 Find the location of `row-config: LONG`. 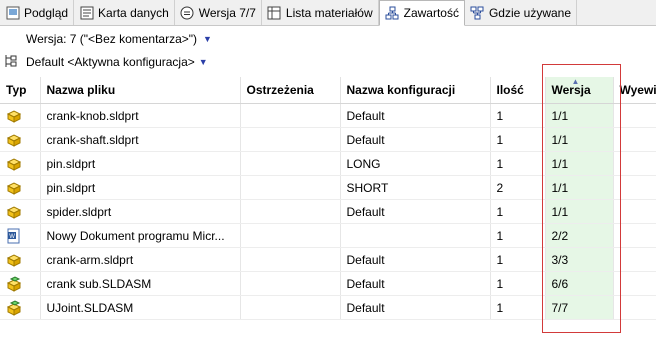

row-config: LONG is located at coordinates (415, 163).